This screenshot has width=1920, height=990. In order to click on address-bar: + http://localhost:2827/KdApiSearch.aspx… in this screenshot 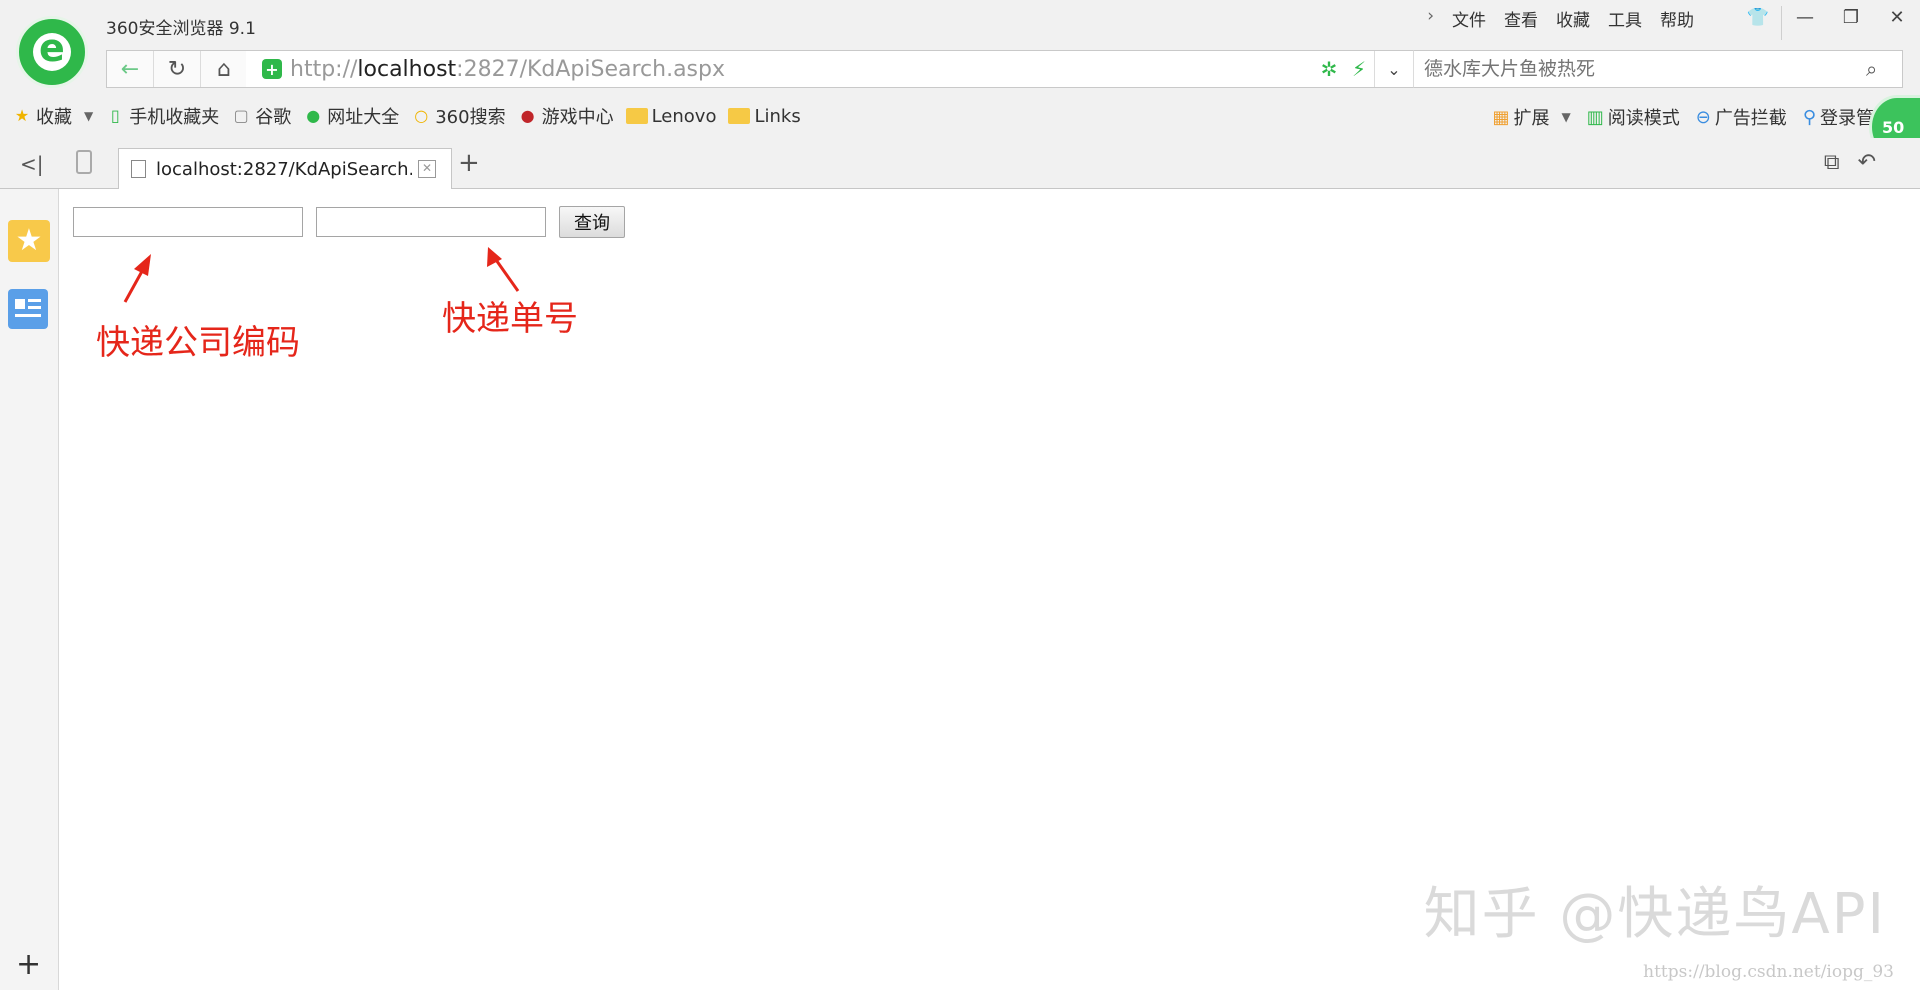, I will do `click(830, 69)`.